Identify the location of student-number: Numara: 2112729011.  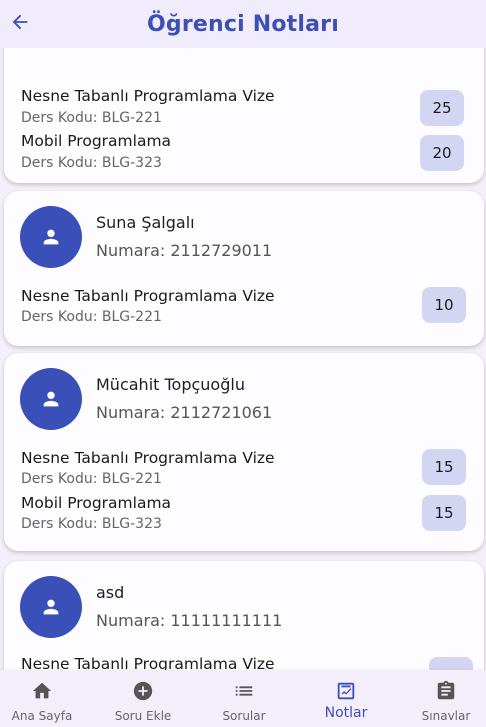
(184, 250).